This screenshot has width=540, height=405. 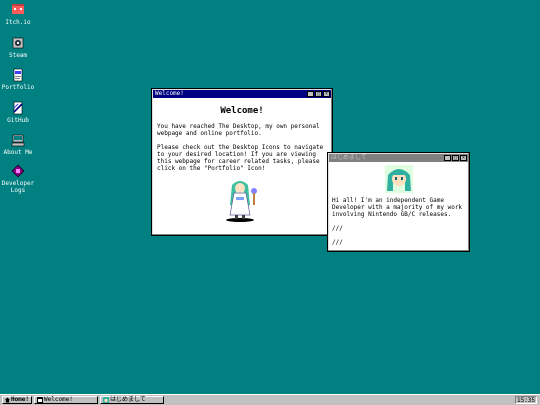 What do you see at coordinates (337, 242) in the screenshot?
I see `intro-line-3: ///` at bounding box center [337, 242].